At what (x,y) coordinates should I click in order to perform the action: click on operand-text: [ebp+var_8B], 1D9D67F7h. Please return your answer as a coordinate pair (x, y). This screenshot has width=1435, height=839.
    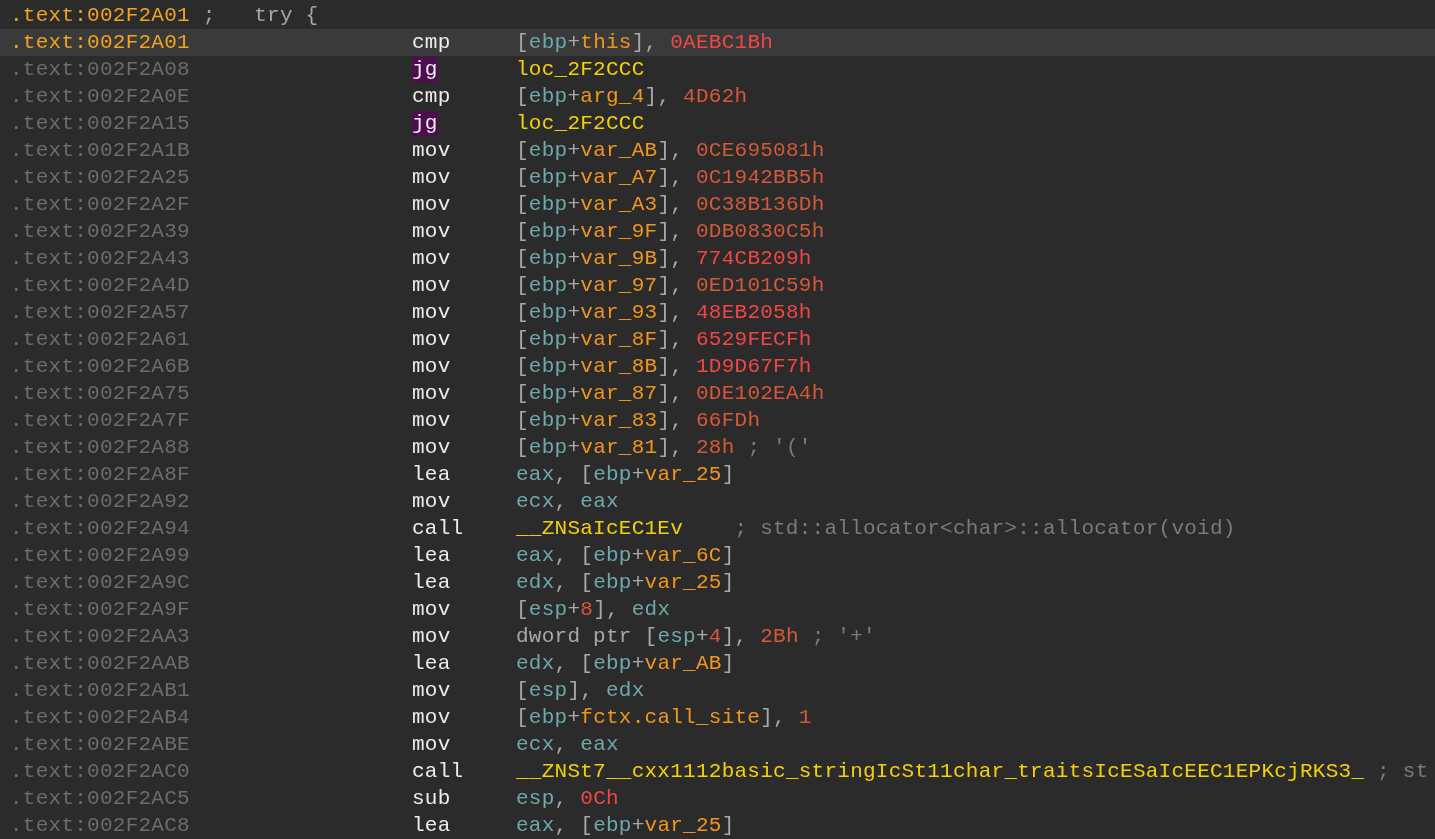
    Looking at the image, I should click on (664, 366).